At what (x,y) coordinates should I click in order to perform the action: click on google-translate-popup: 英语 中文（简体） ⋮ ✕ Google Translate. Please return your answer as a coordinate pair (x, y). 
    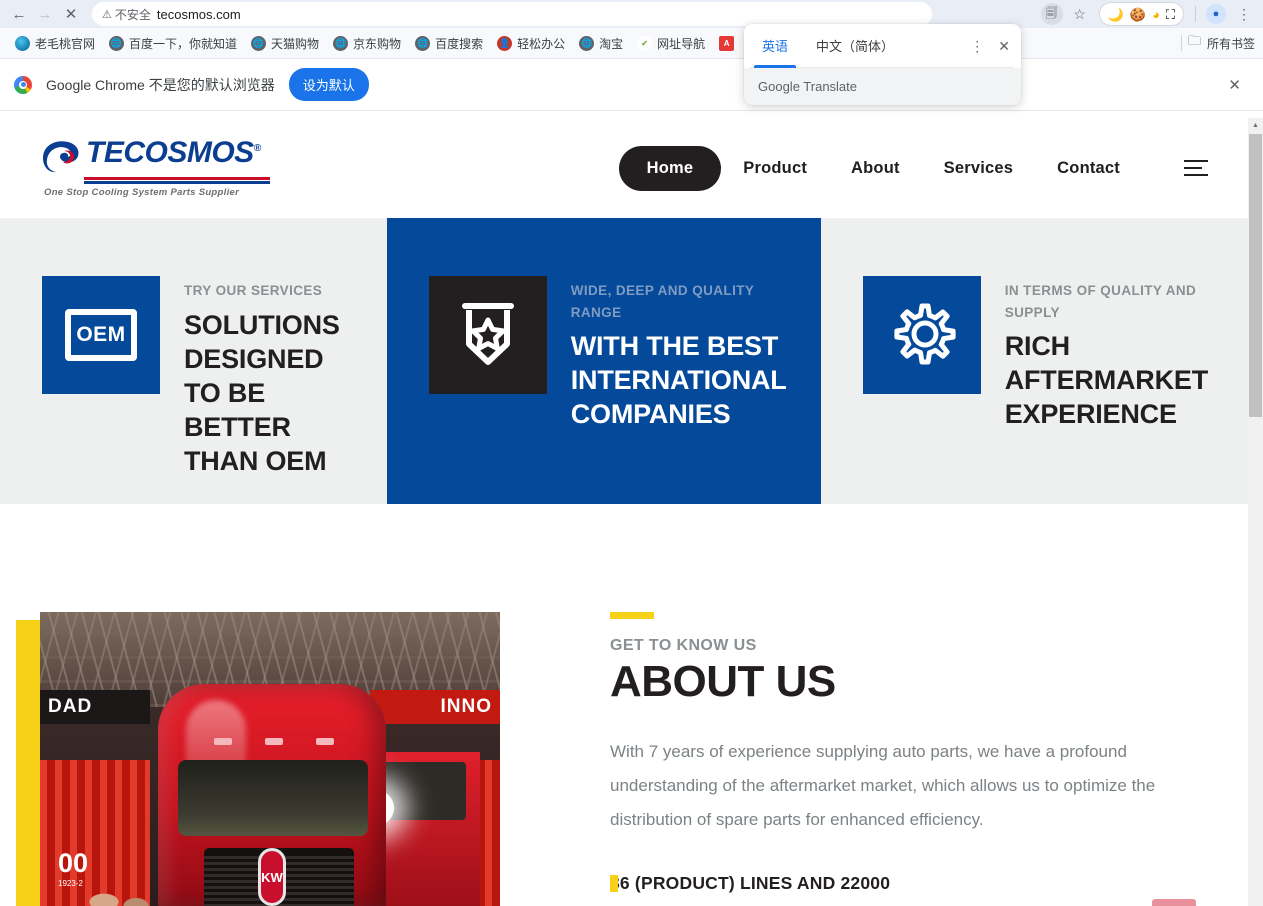
    Looking at the image, I should click on (882, 64).